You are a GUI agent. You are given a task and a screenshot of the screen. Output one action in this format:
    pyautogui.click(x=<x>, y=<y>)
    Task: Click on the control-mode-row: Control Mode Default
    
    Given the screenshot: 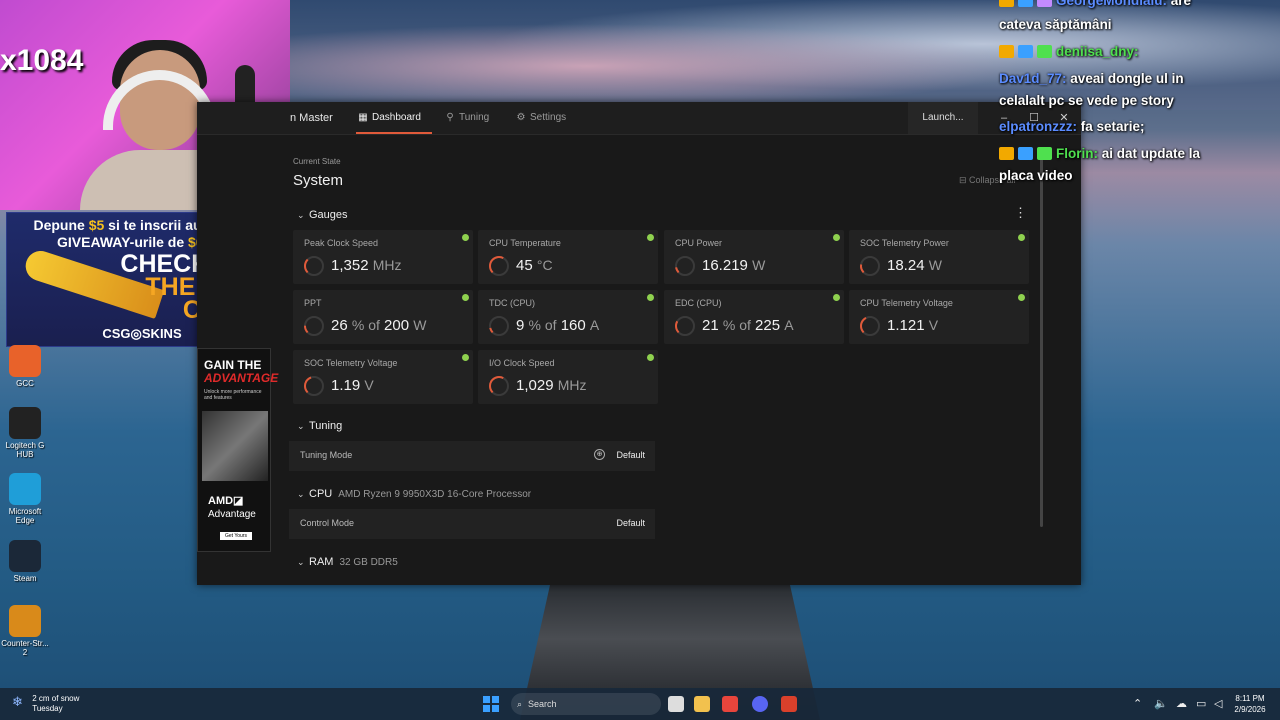 What is the action you would take?
    pyautogui.click(x=472, y=524)
    